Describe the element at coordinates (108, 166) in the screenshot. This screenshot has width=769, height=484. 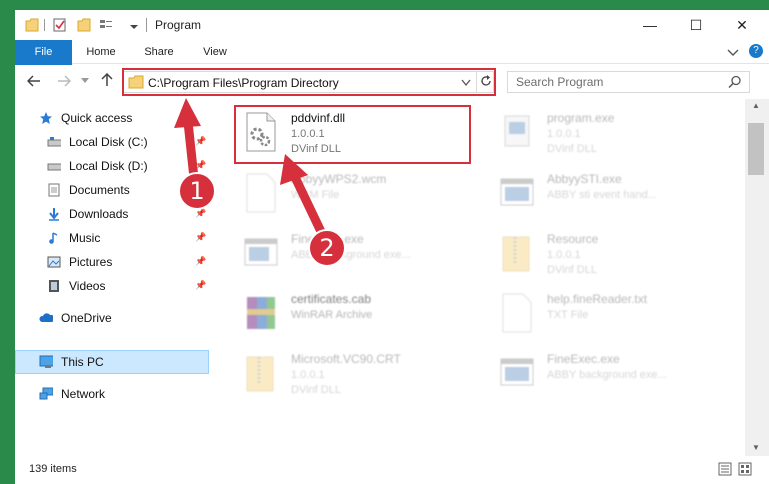
I see `sidebar-item-label: Local Disk (D:)` at that location.